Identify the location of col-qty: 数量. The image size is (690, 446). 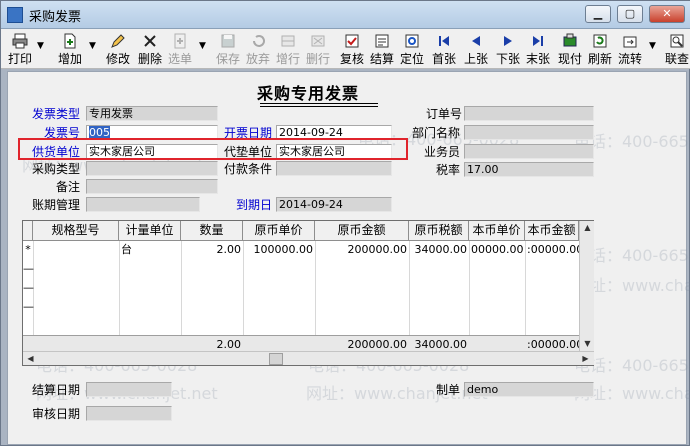
(212, 231).